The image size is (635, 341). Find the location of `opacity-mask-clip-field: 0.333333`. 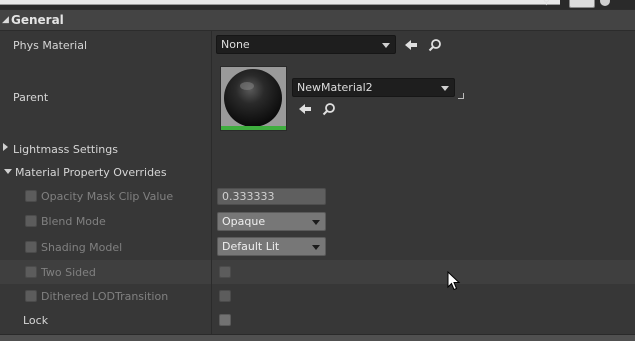

opacity-mask-clip-field: 0.333333 is located at coordinates (271, 196).